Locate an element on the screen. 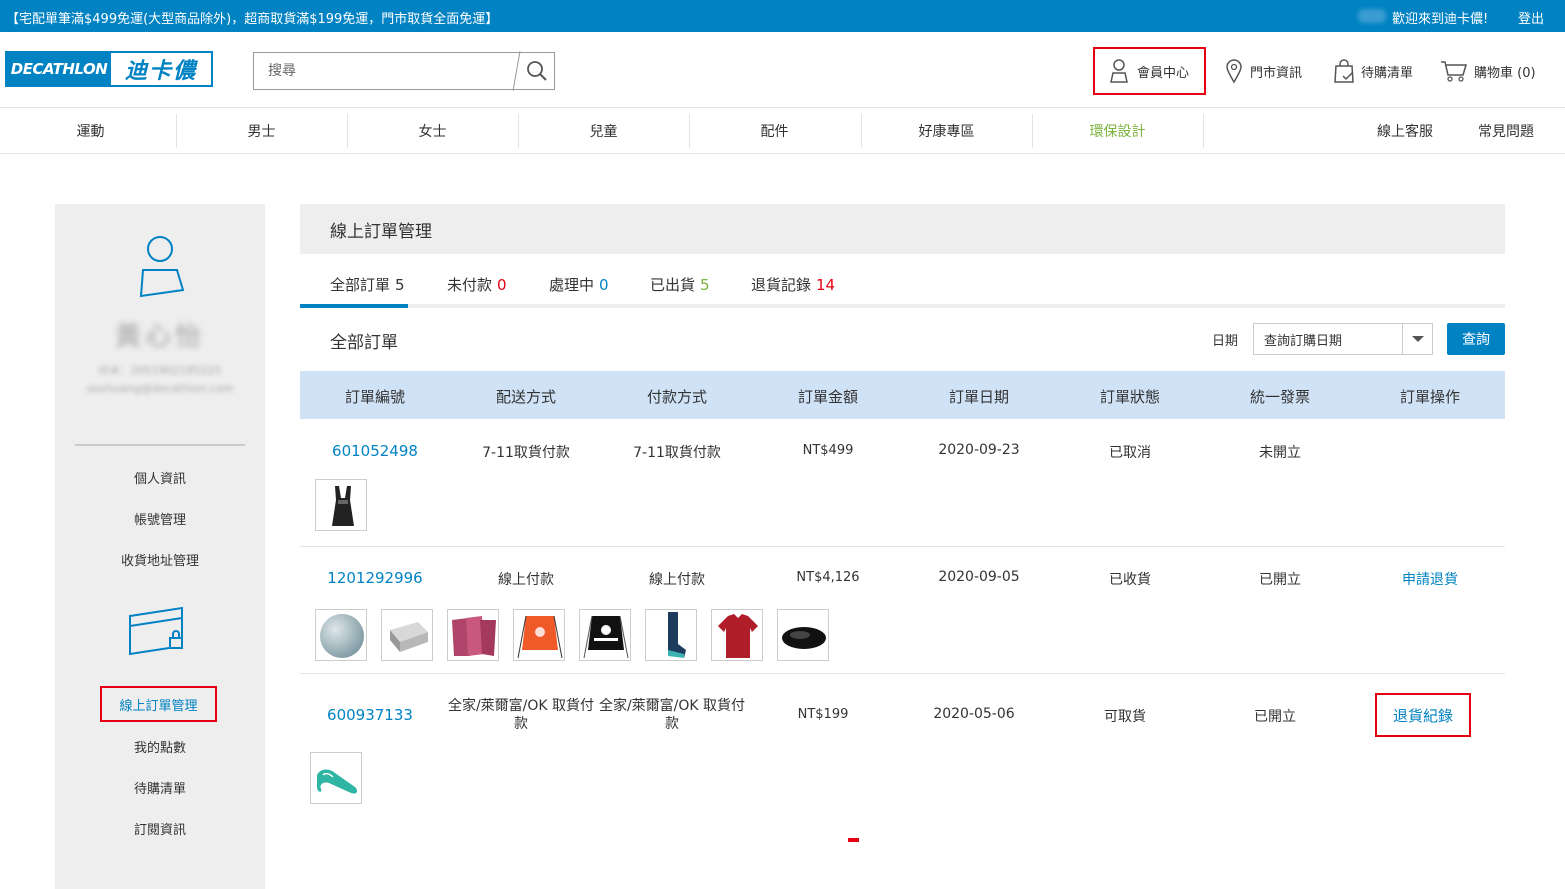 The width and height of the screenshot is (1565, 889). wishlist-link: 待購清單 is located at coordinates (1373, 71).